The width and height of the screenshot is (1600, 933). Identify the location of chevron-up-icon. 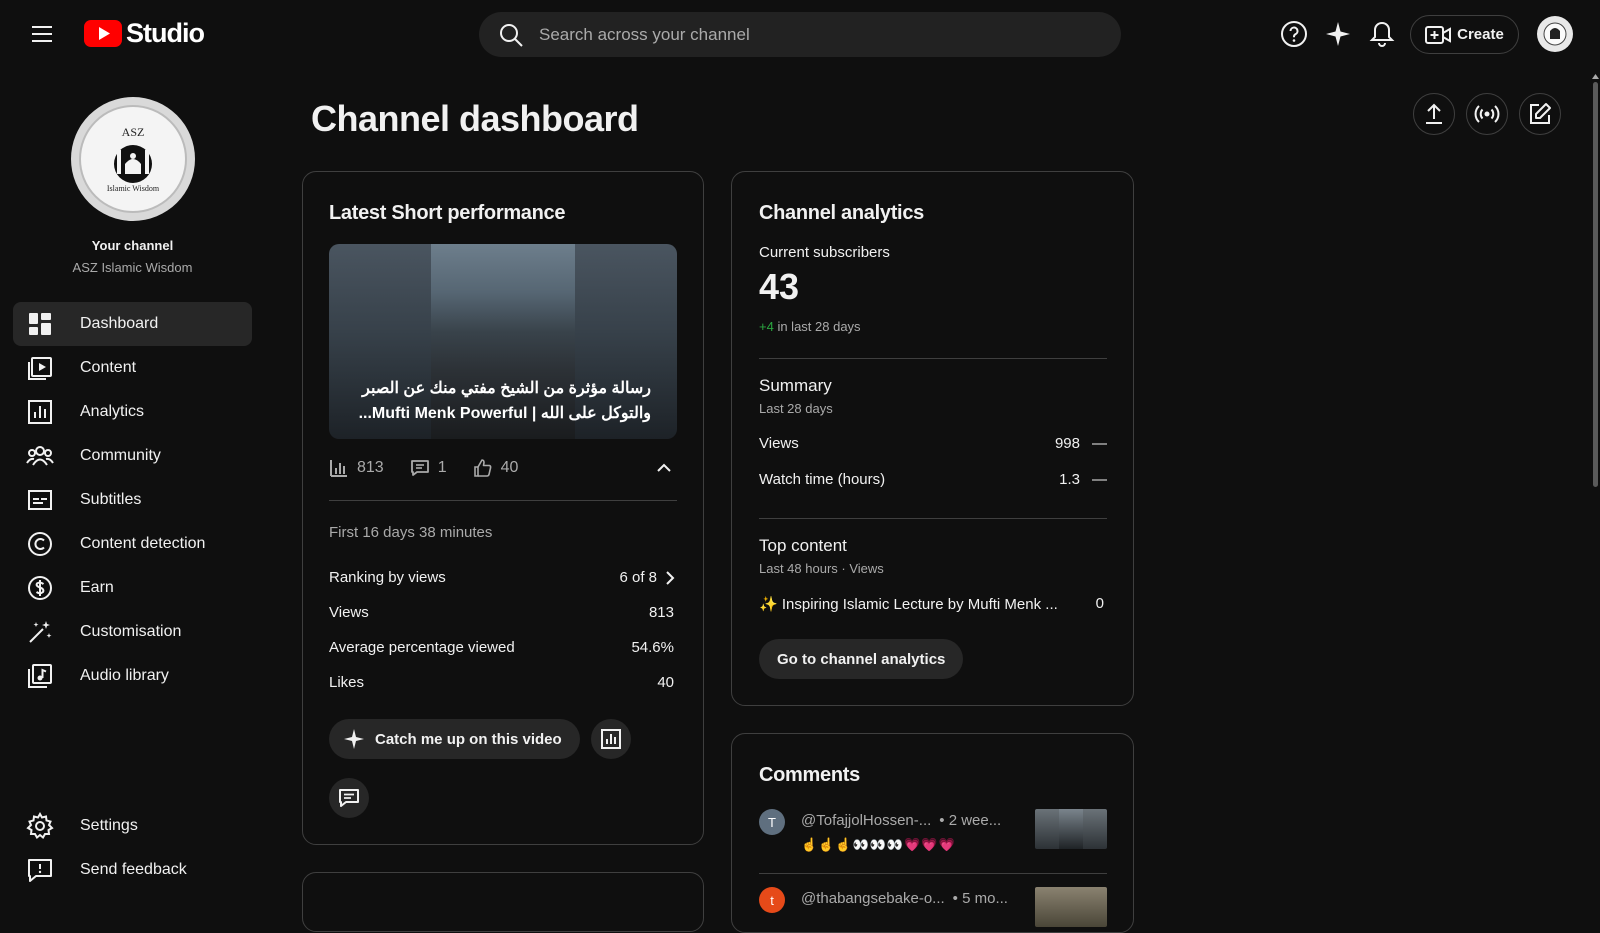
(664, 468).